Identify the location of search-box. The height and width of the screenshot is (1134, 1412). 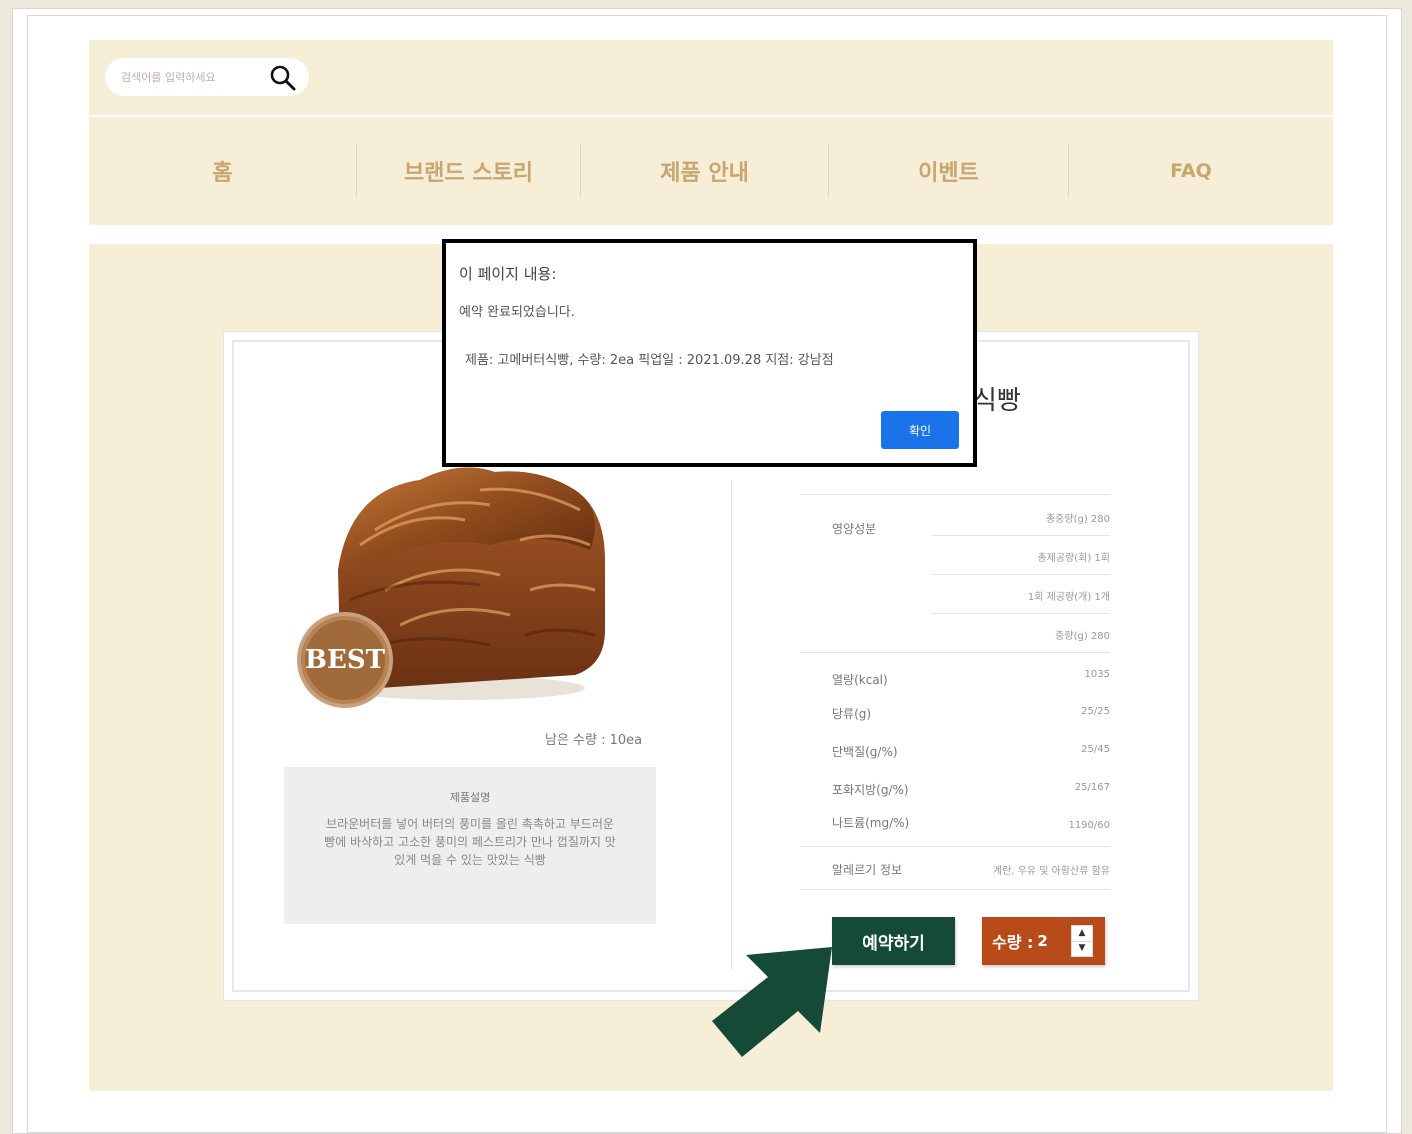
(207, 77).